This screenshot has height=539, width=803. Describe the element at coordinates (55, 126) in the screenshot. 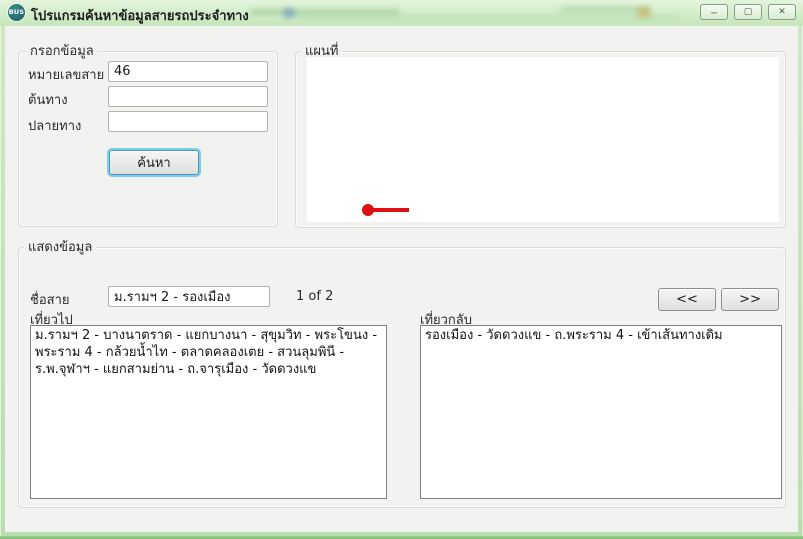

I see `destination-label: ปลายทาง` at that location.